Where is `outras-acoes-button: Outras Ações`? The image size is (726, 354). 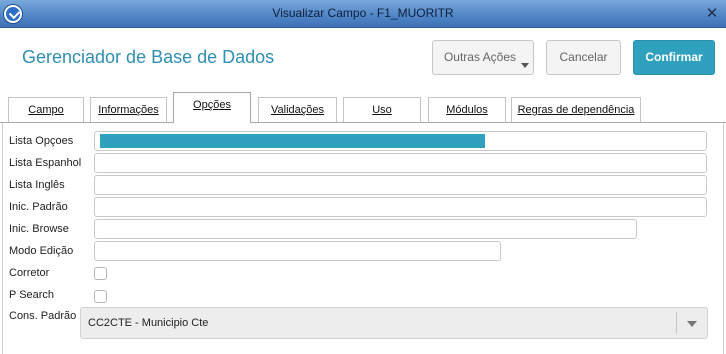 outras-acoes-button: Outras Ações is located at coordinates (483, 57).